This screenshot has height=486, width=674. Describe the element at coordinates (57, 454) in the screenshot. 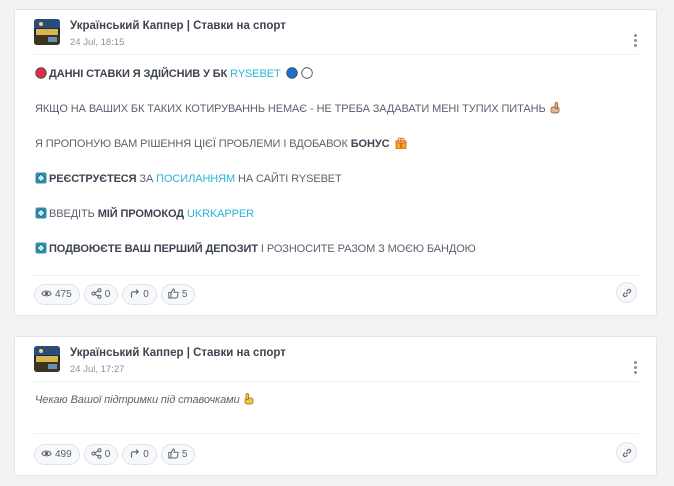

I see `views-counter: 499` at that location.